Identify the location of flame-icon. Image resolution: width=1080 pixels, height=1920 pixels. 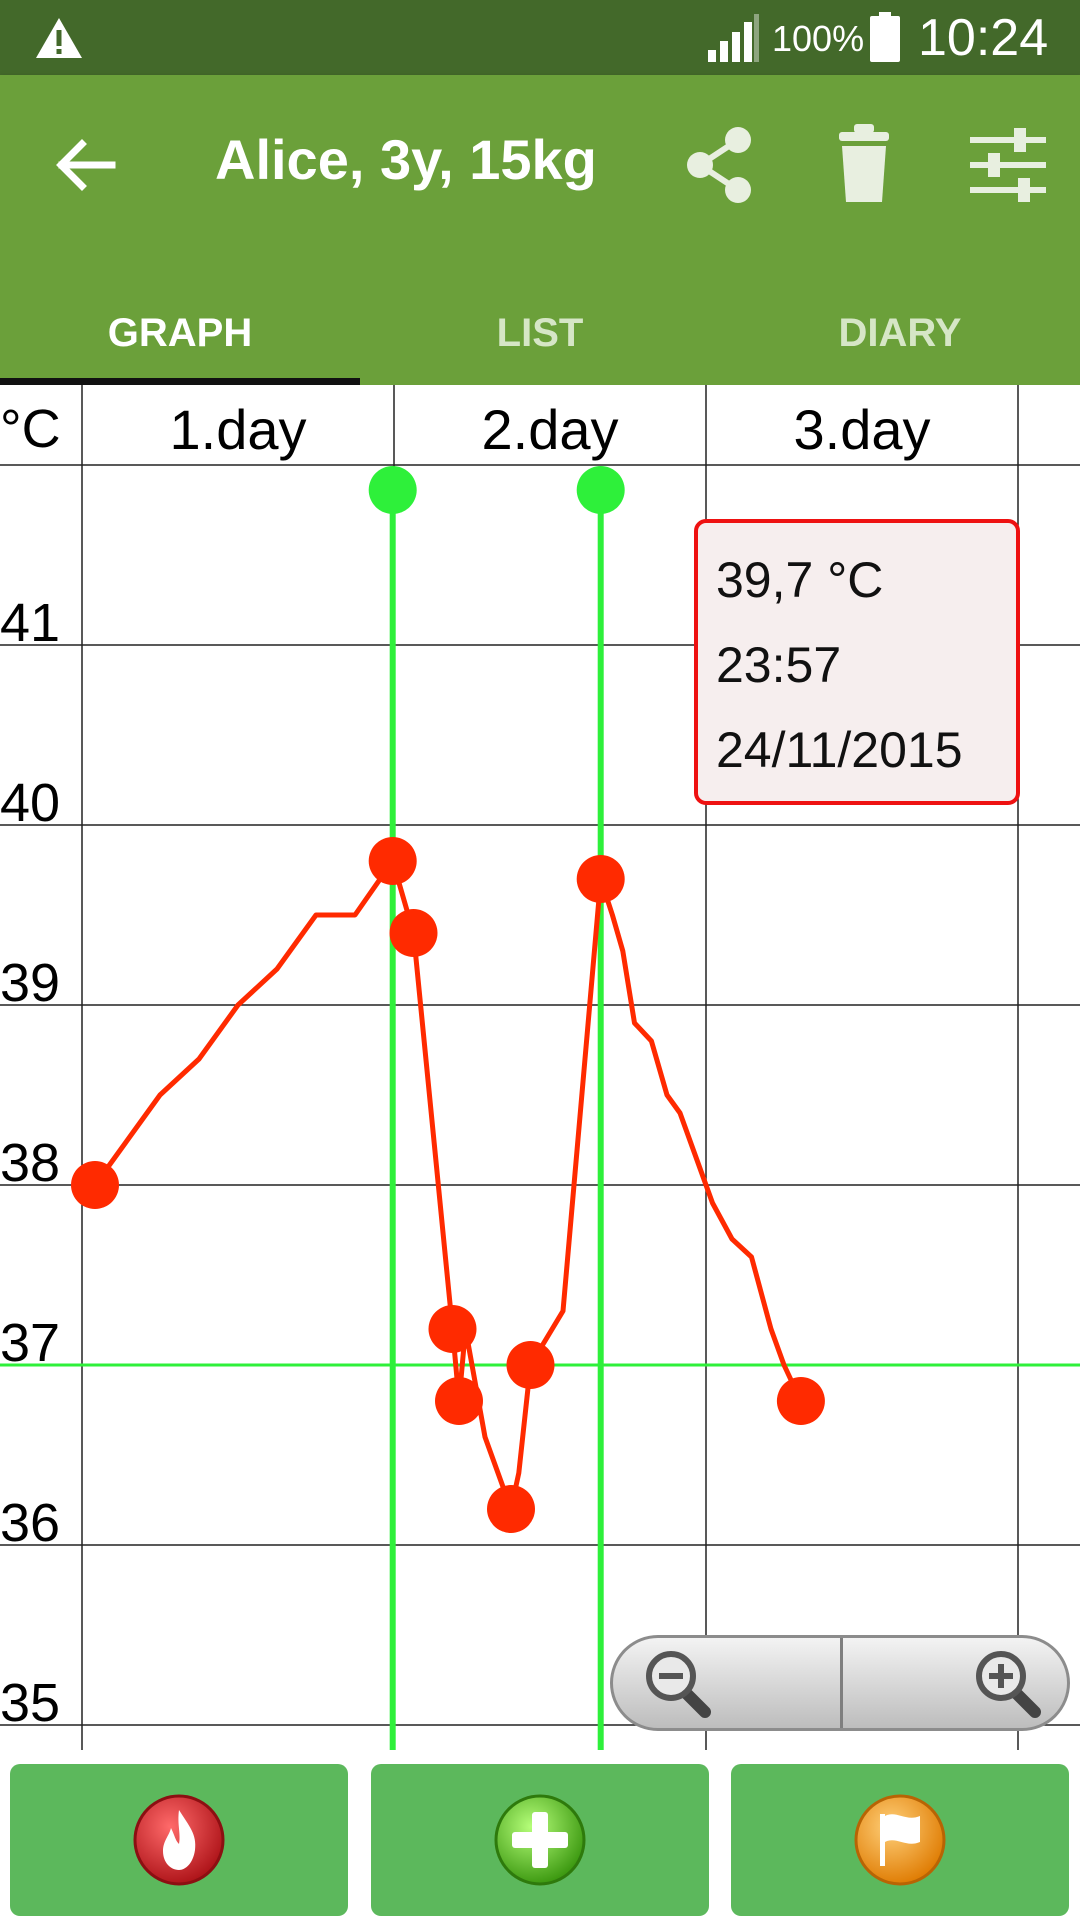
(179, 1840).